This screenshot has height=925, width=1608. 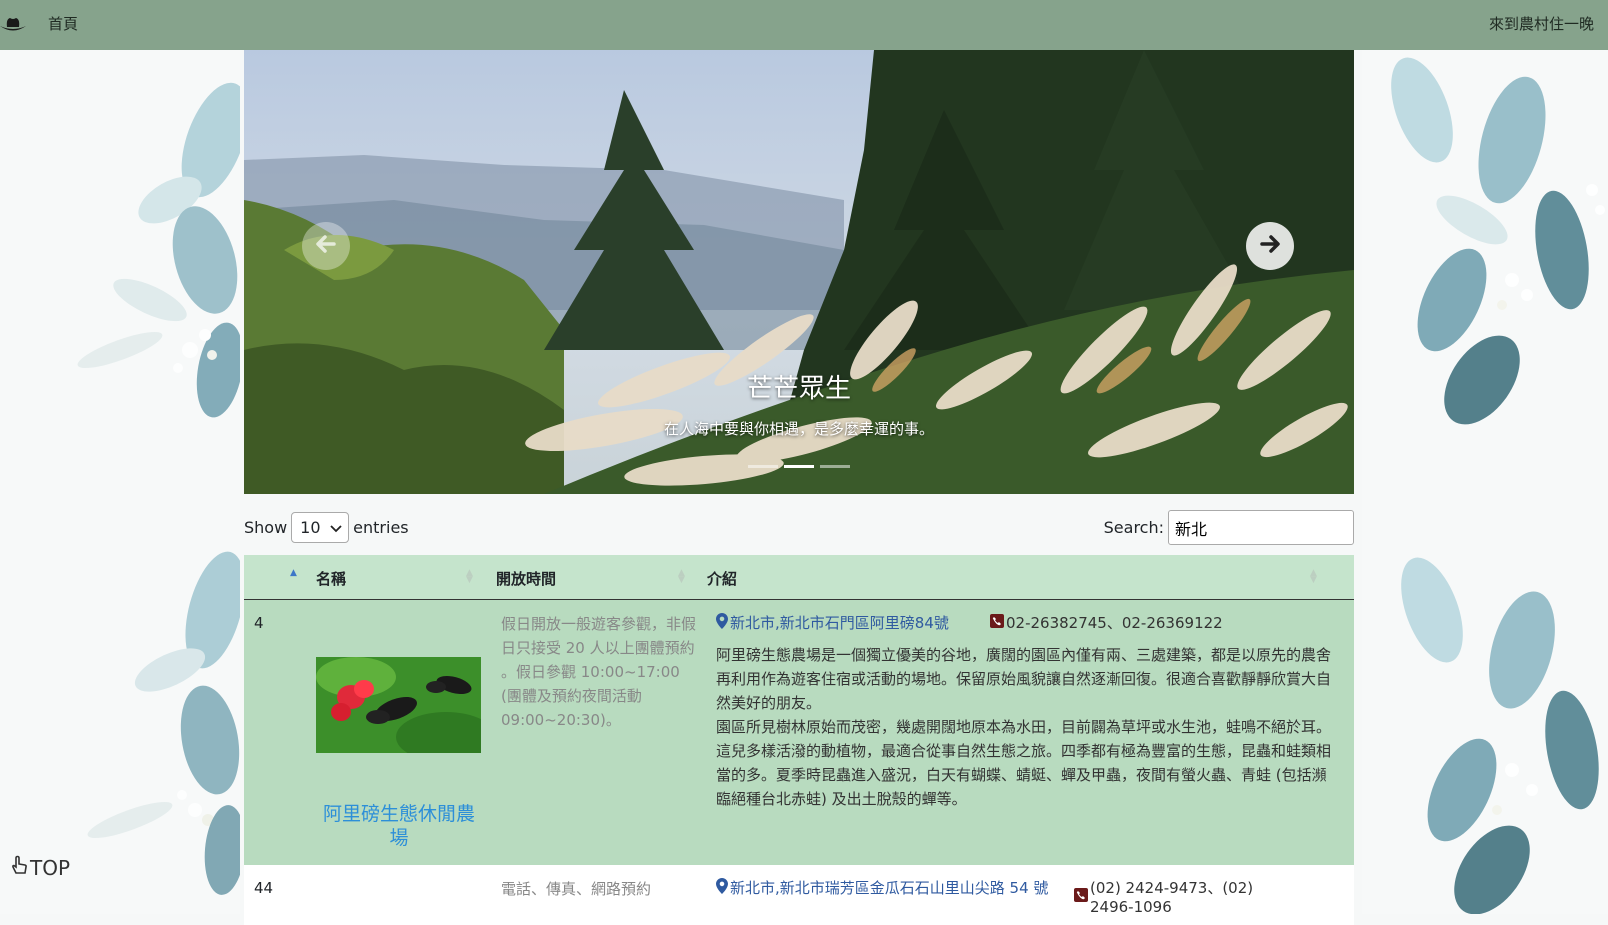 What do you see at coordinates (576, 889) in the screenshot?
I see `opening-hours: 電話、傳真、網路預約` at bounding box center [576, 889].